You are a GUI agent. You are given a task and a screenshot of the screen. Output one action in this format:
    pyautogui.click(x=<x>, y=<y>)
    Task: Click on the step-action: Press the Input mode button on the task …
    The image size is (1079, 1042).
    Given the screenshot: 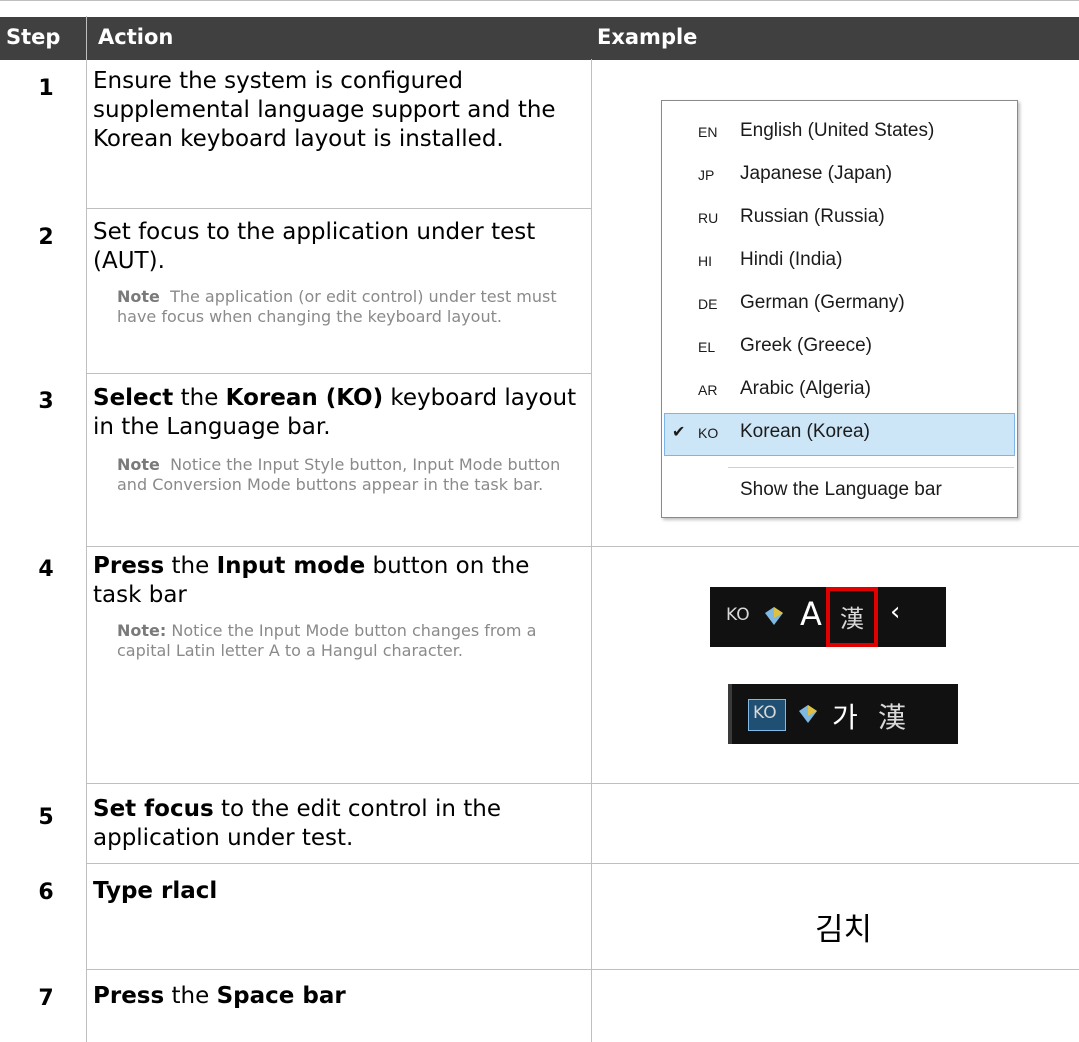 What is the action you would take?
    pyautogui.click(x=338, y=581)
    